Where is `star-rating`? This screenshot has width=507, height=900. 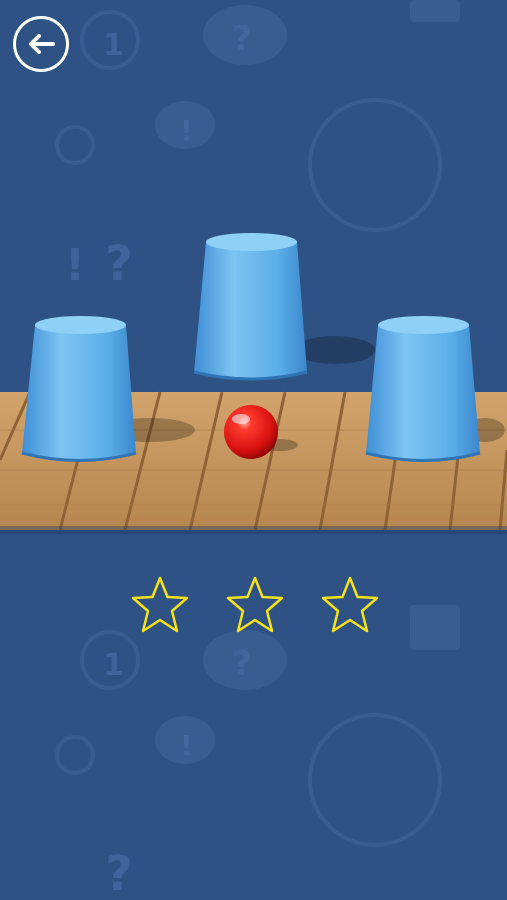
star-rating is located at coordinates (253, 610).